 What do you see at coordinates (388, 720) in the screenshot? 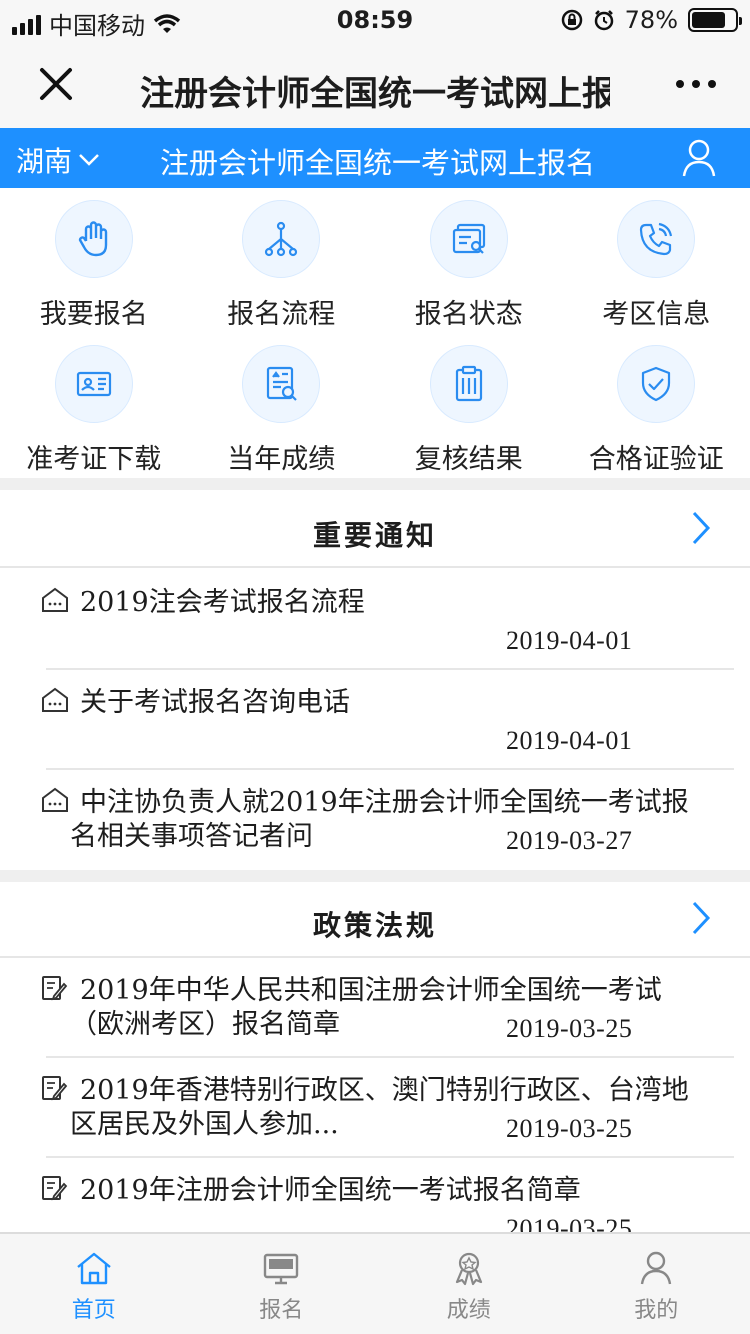
I see `notice-item: 关于考试报名咨询电话 2019-04-01` at bounding box center [388, 720].